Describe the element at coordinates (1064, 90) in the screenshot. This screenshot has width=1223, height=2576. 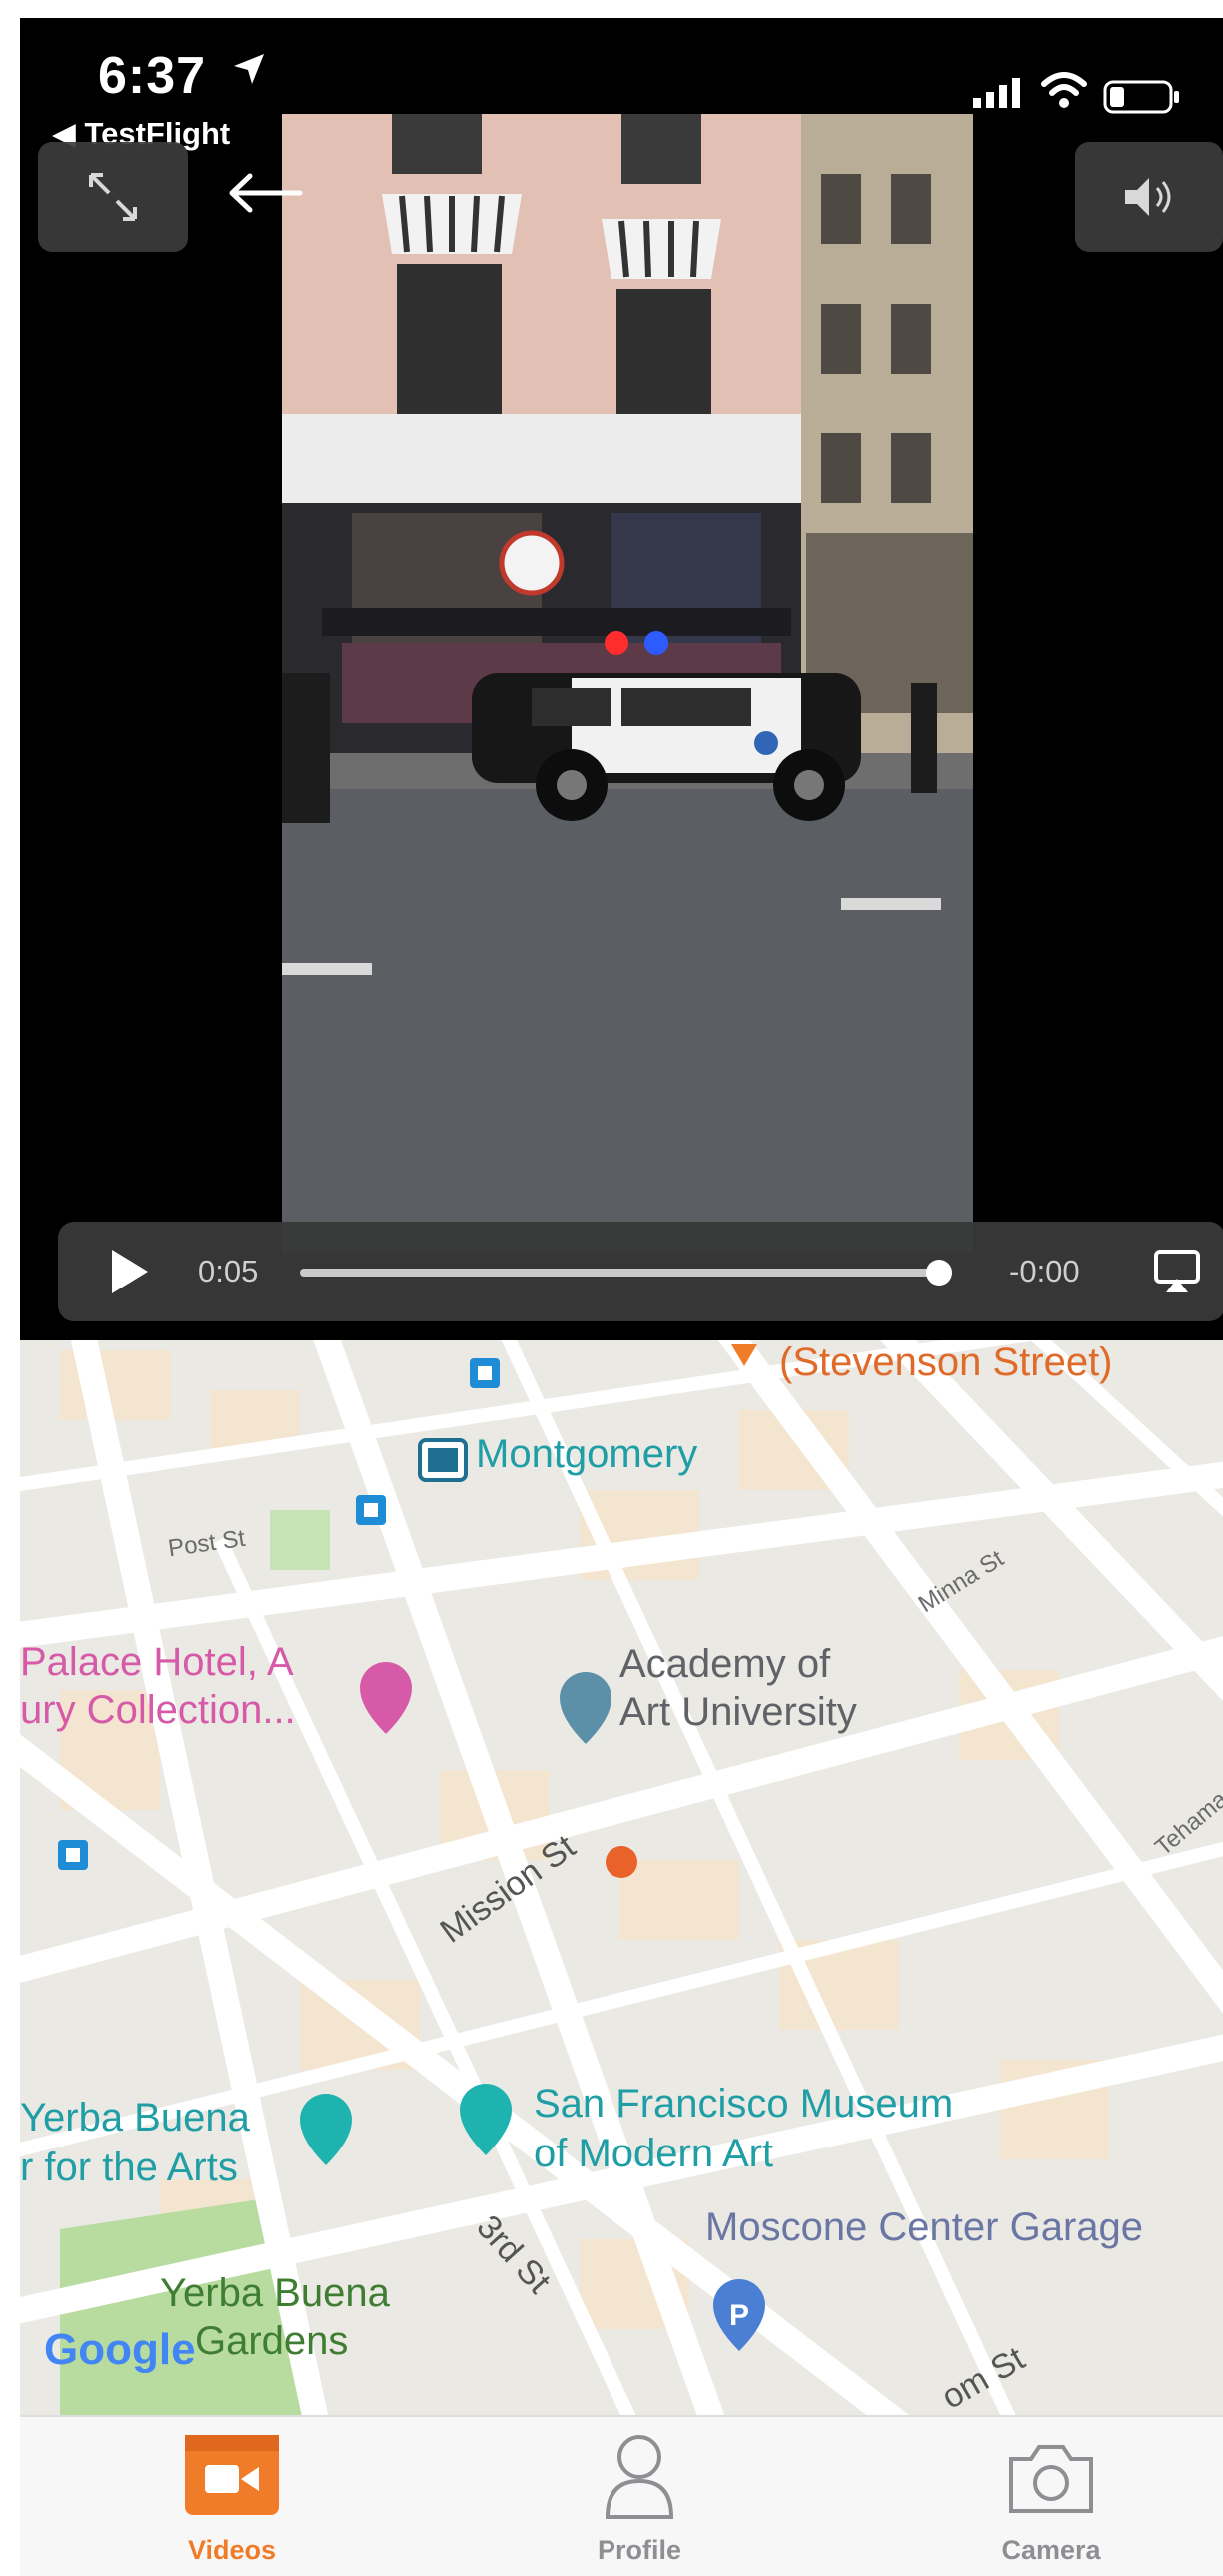
I see `wifi-icon` at that location.